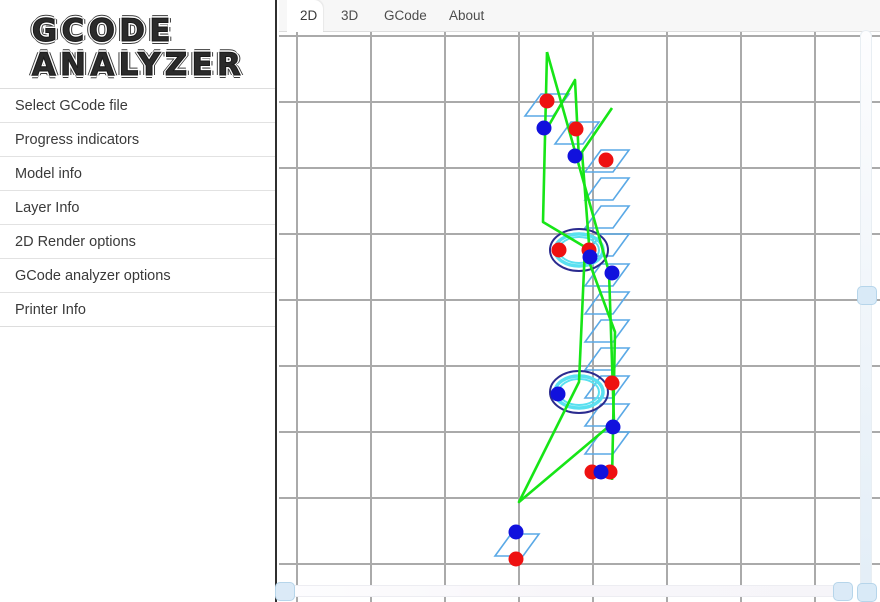 This screenshot has width=880, height=602. What do you see at coordinates (137, 241) in the screenshot?
I see `sidebar-item-2d-render-options: 2D Render options` at bounding box center [137, 241].